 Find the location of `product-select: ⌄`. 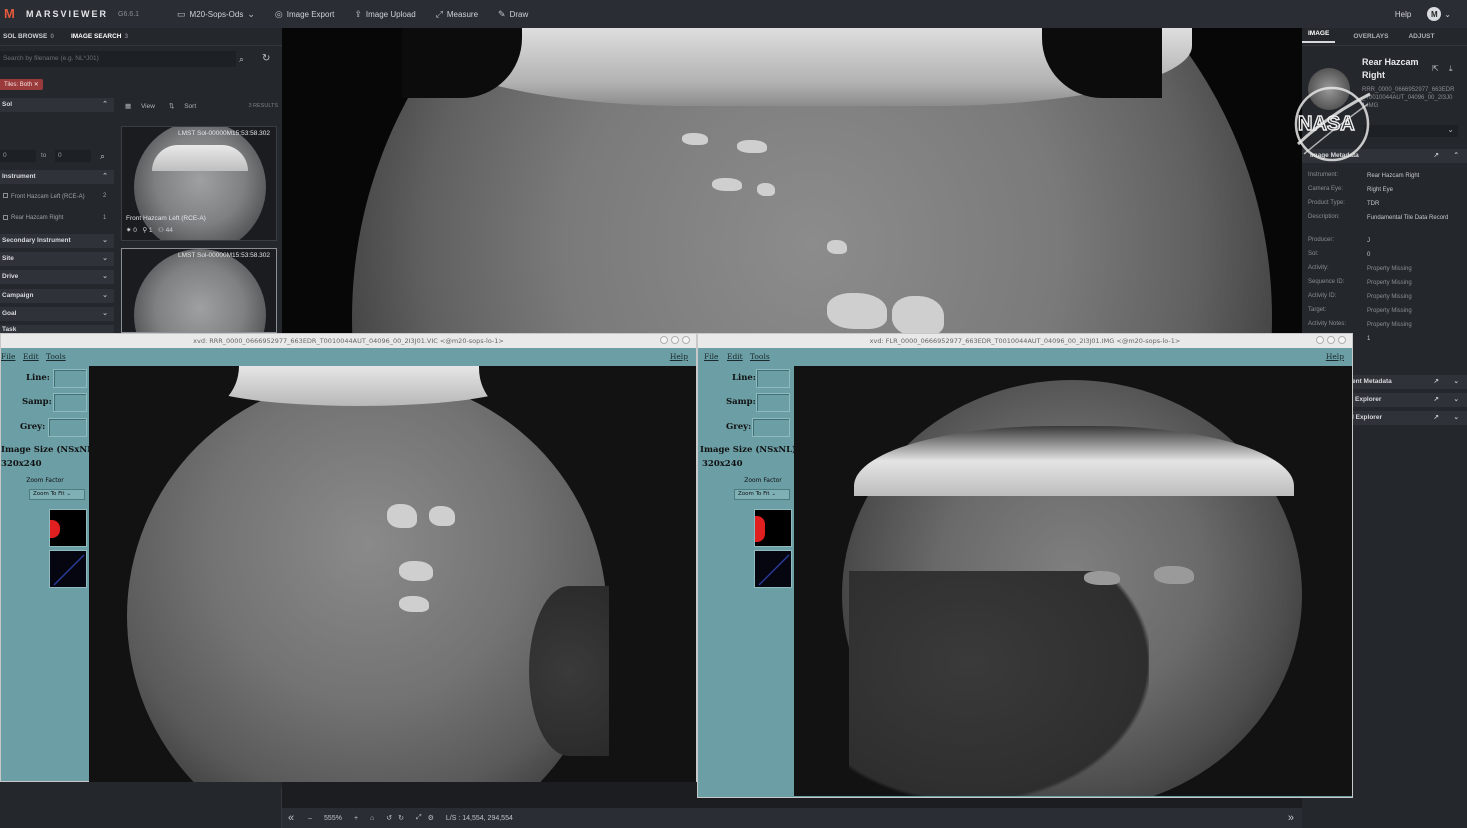

product-select: ⌄ is located at coordinates (1411, 131).